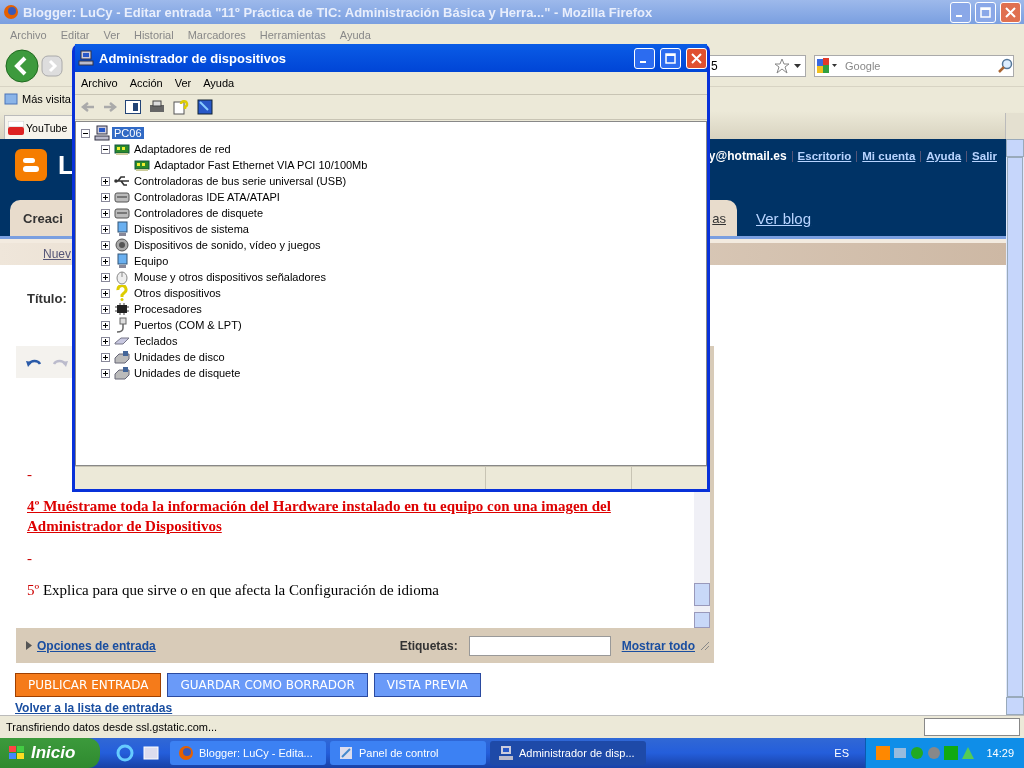 The width and height of the screenshot is (1024, 768). Describe the element at coordinates (133, 107) in the screenshot. I see `panel-toggle-icon` at that location.